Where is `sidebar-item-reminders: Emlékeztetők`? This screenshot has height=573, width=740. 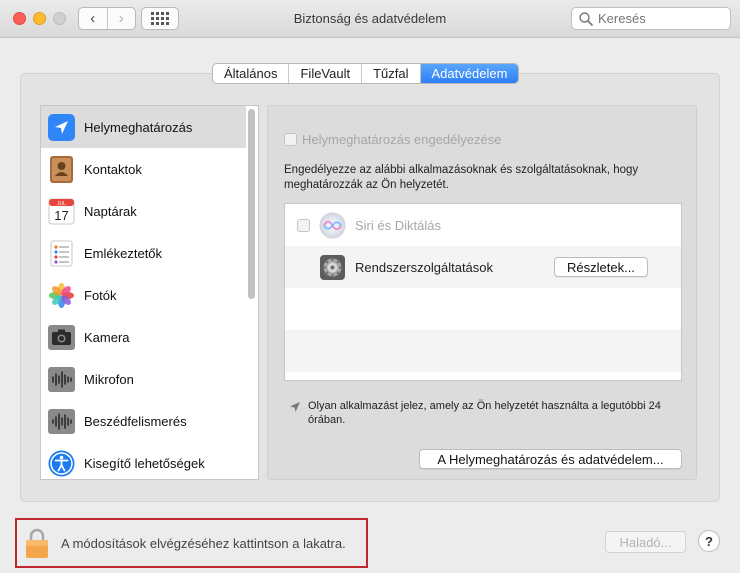
sidebar-item-reminders: Emlékeztetők is located at coordinates (143, 253).